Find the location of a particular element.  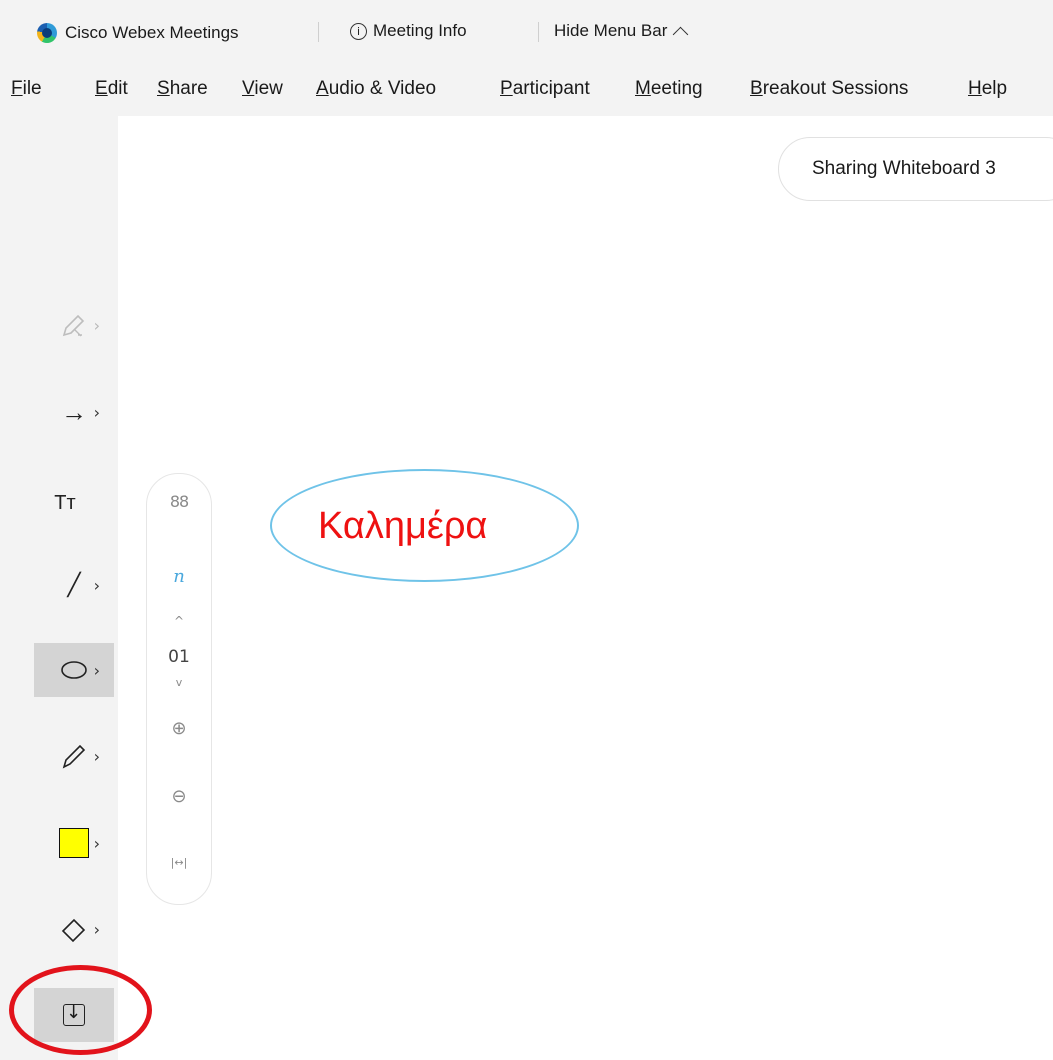

menu-view-accel: V is located at coordinates (248, 88).